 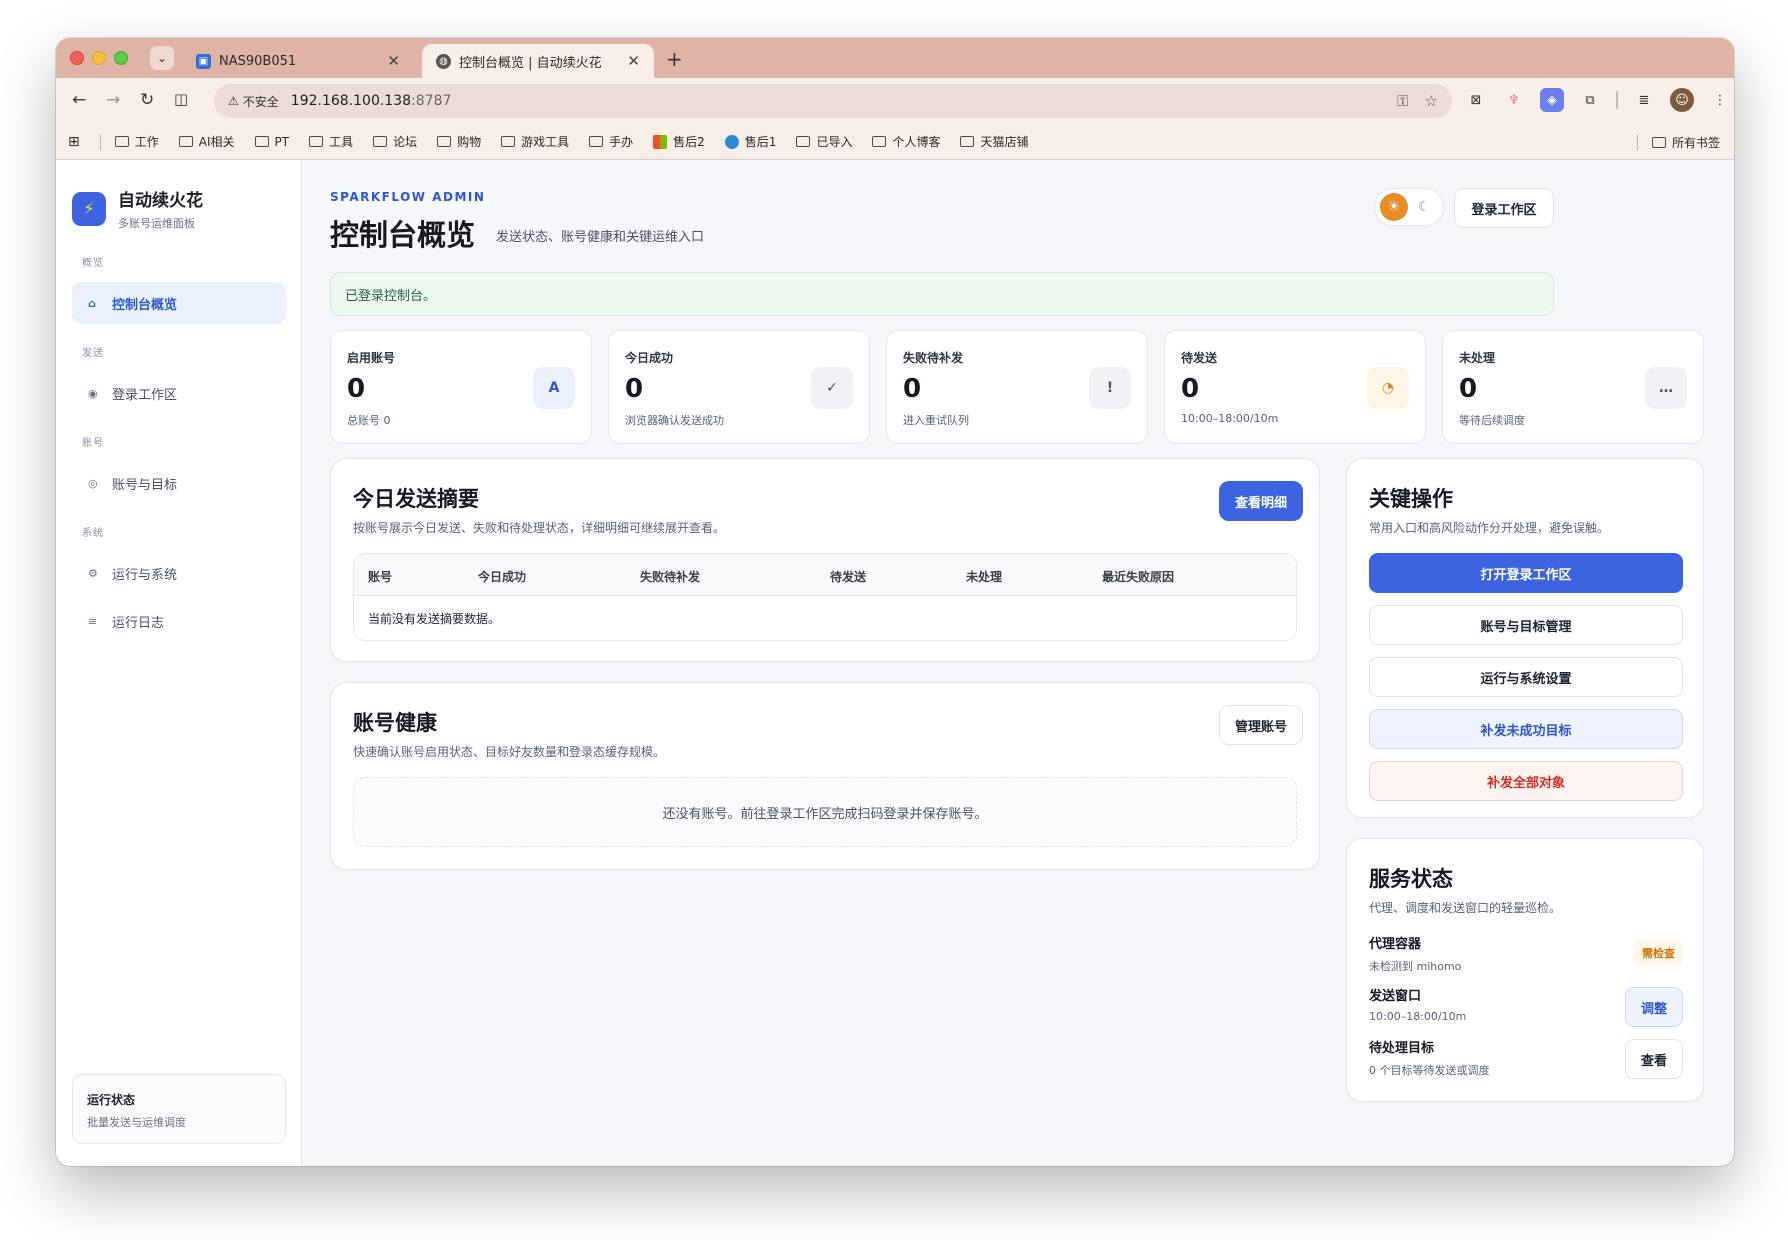 What do you see at coordinates (1678, 142) in the screenshot?
I see `all-bookmarks: 所有书签` at bounding box center [1678, 142].